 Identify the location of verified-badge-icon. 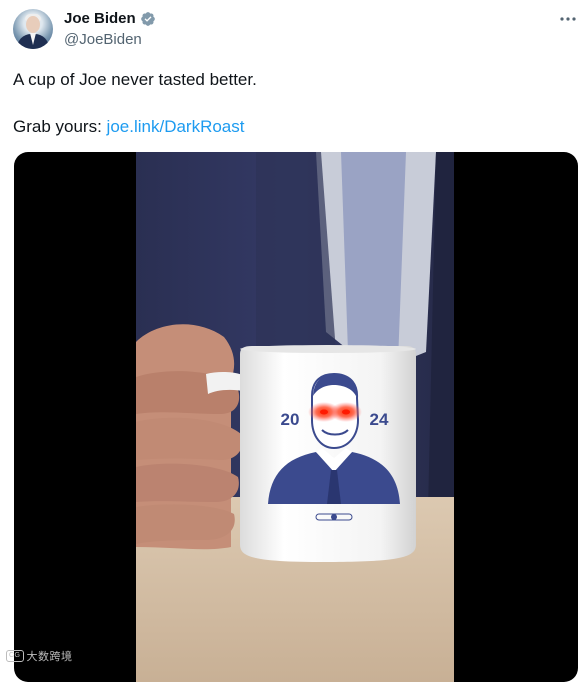
(147, 18).